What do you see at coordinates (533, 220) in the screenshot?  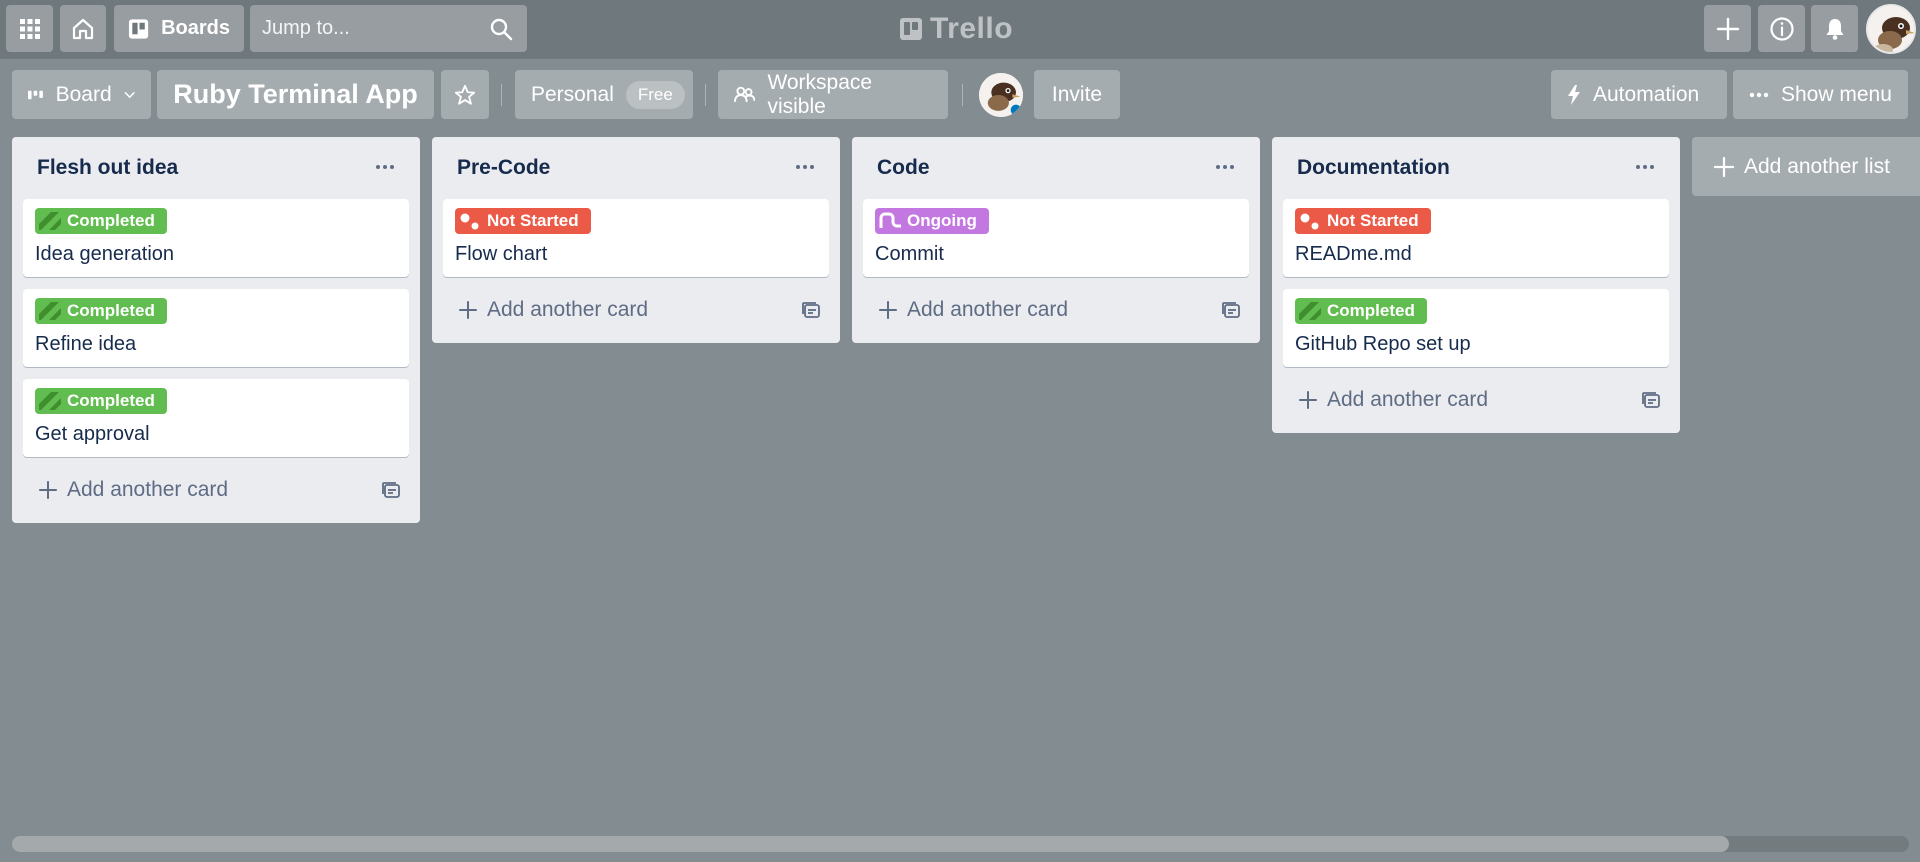 I see `label-text: Not Started` at bounding box center [533, 220].